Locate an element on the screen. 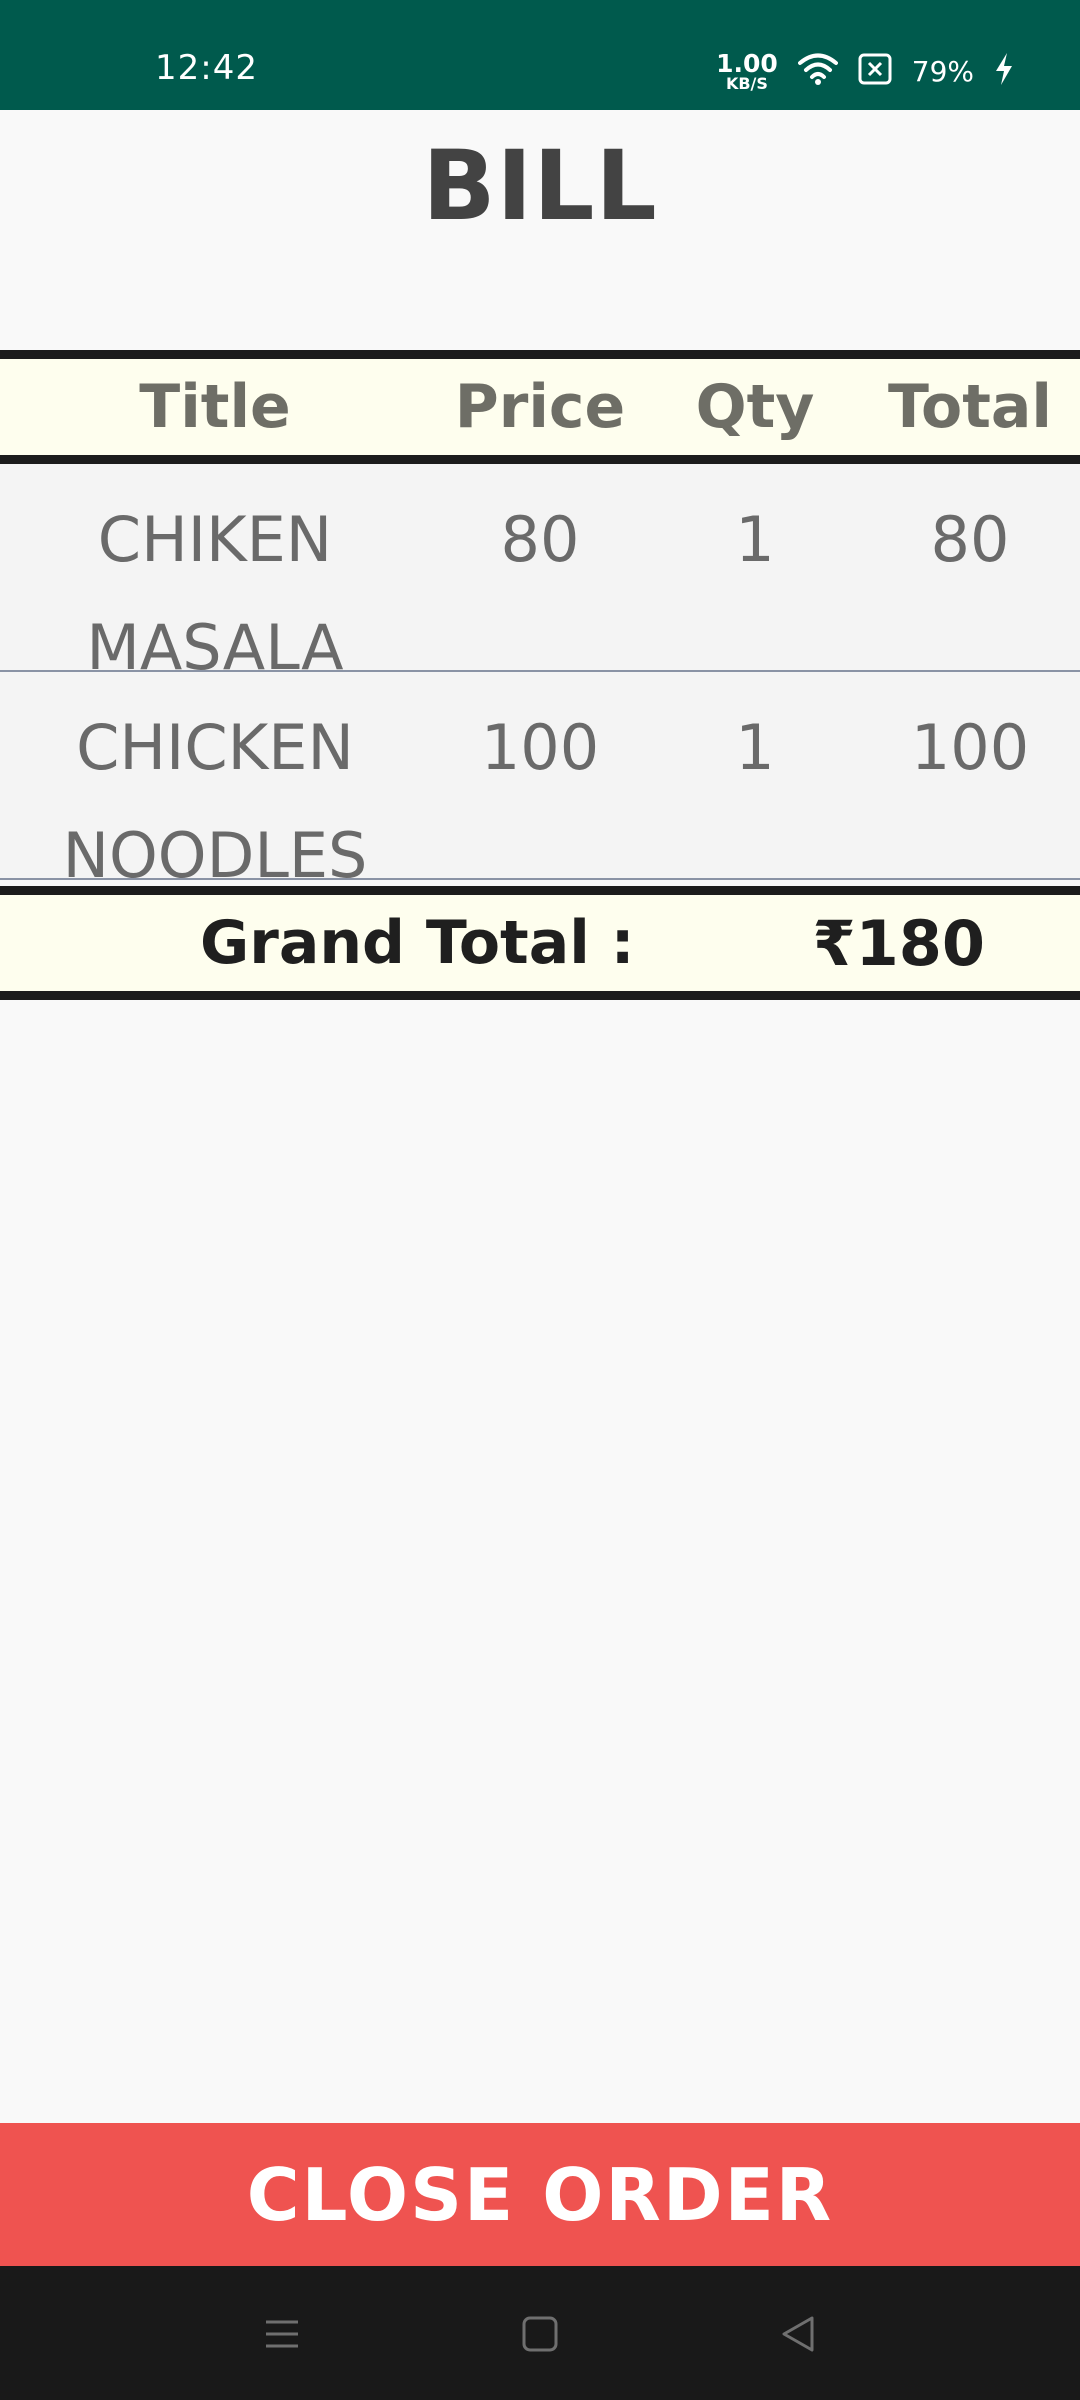  back-icon is located at coordinates (798, 2334).